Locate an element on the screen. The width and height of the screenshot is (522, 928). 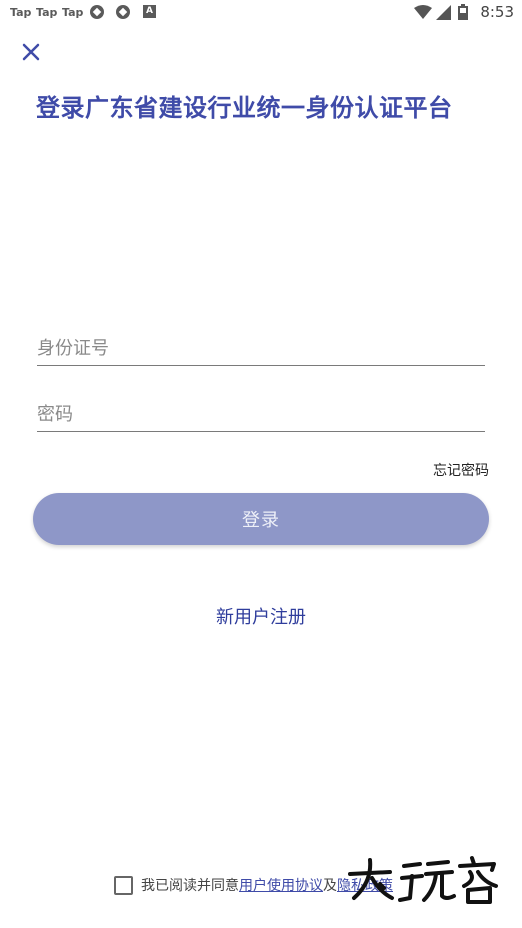
clock: 8:53 is located at coordinates (497, 12).